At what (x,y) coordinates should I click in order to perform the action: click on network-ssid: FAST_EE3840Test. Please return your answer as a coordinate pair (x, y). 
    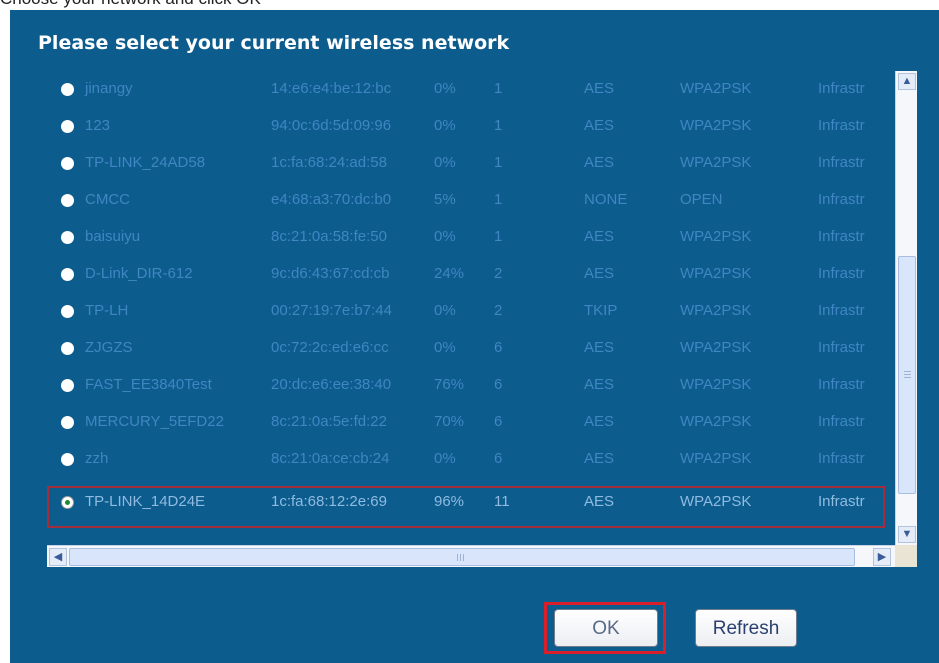
    Looking at the image, I should click on (148, 384).